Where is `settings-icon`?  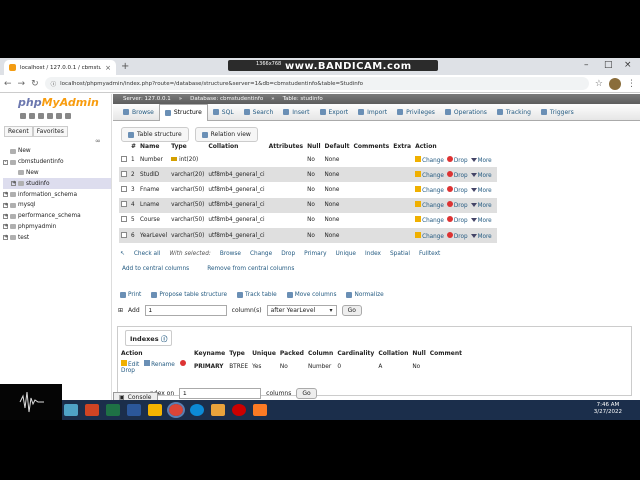 settings-icon is located at coordinates (59, 116).